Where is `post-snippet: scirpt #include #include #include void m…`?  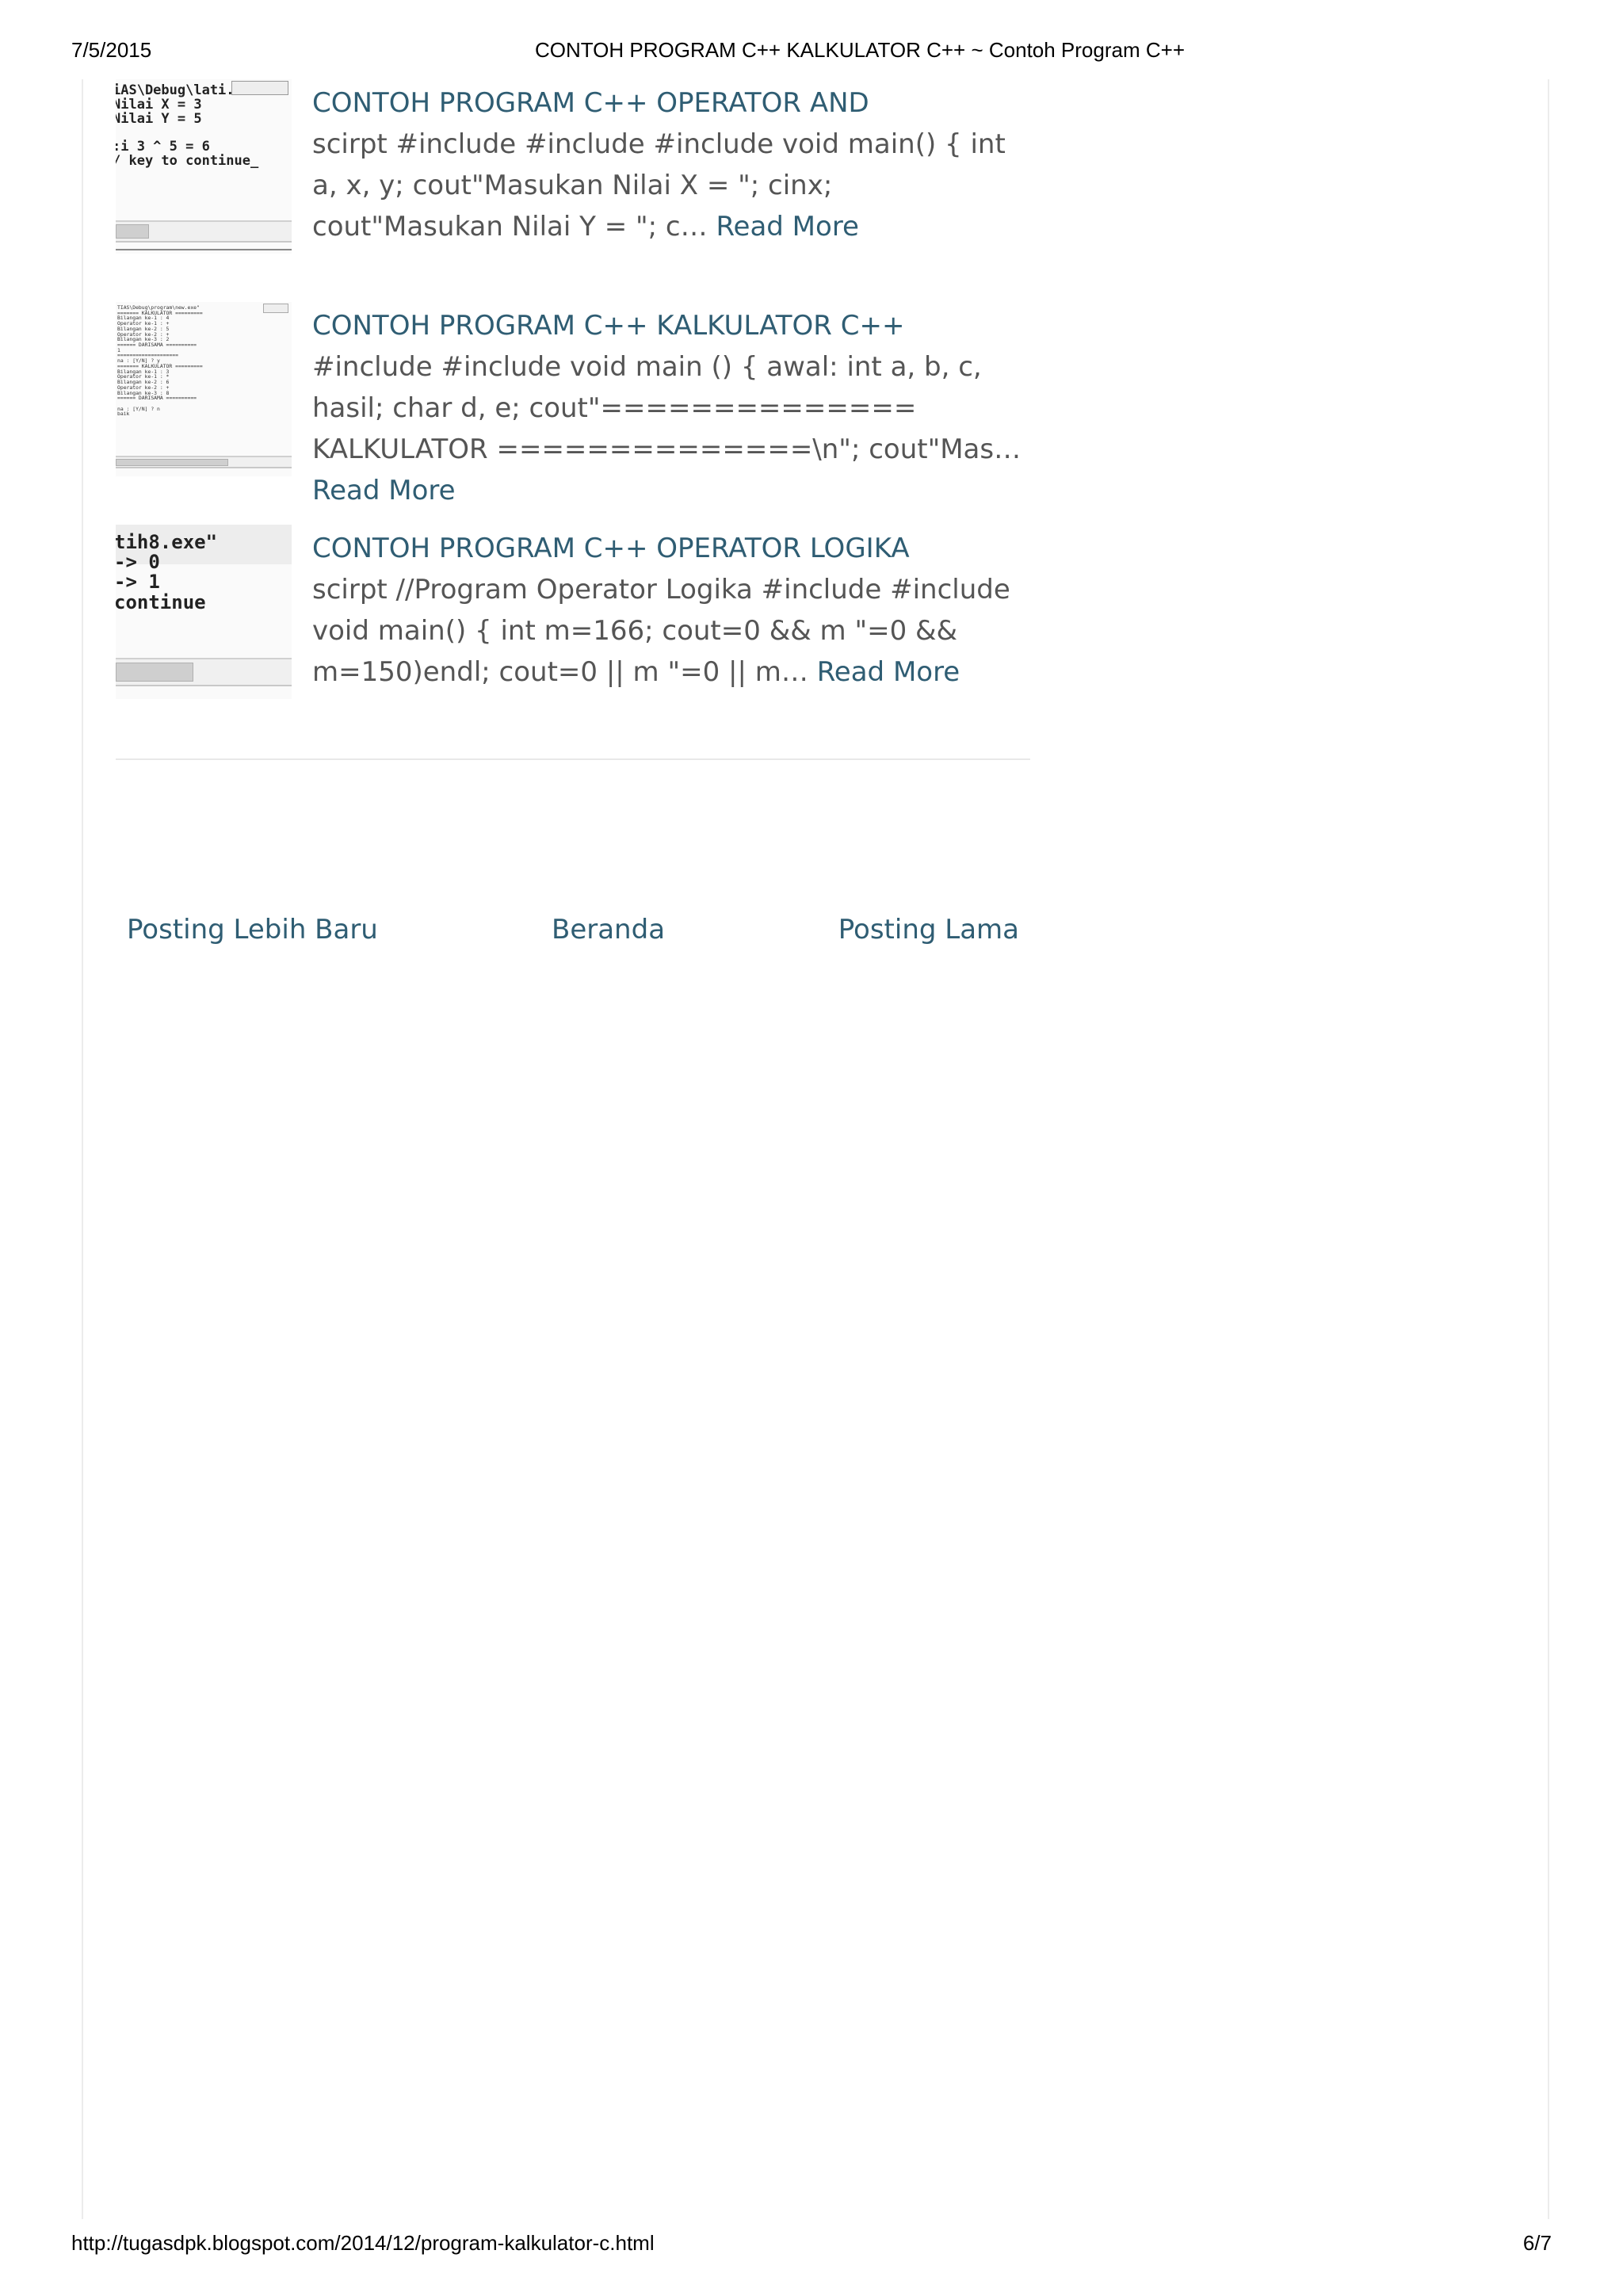
post-snippet: scirpt #include #include #include void m… is located at coordinates (671, 185).